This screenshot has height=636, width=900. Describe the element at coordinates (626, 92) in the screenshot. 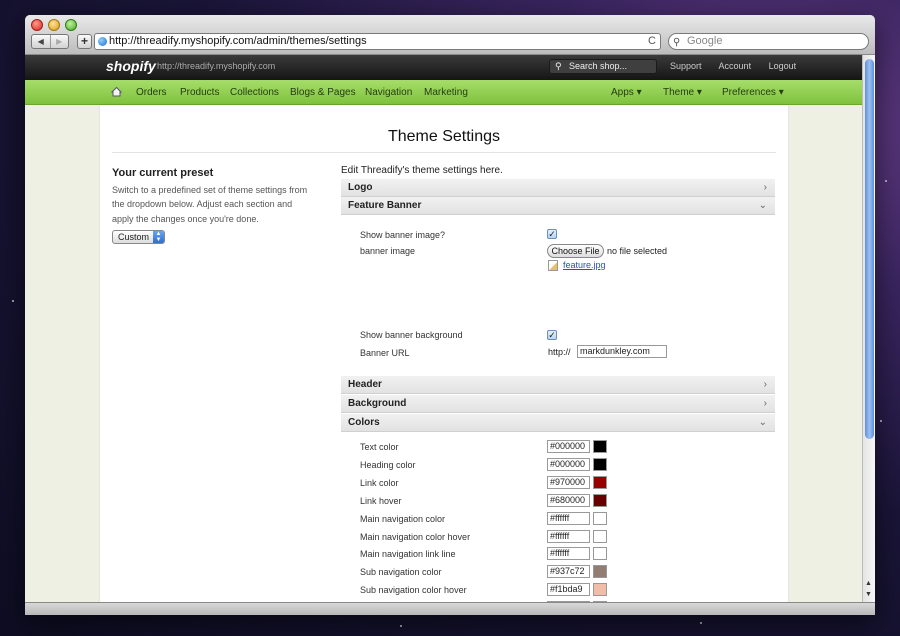

I see `nav-apps-menu: Apps ▾` at that location.